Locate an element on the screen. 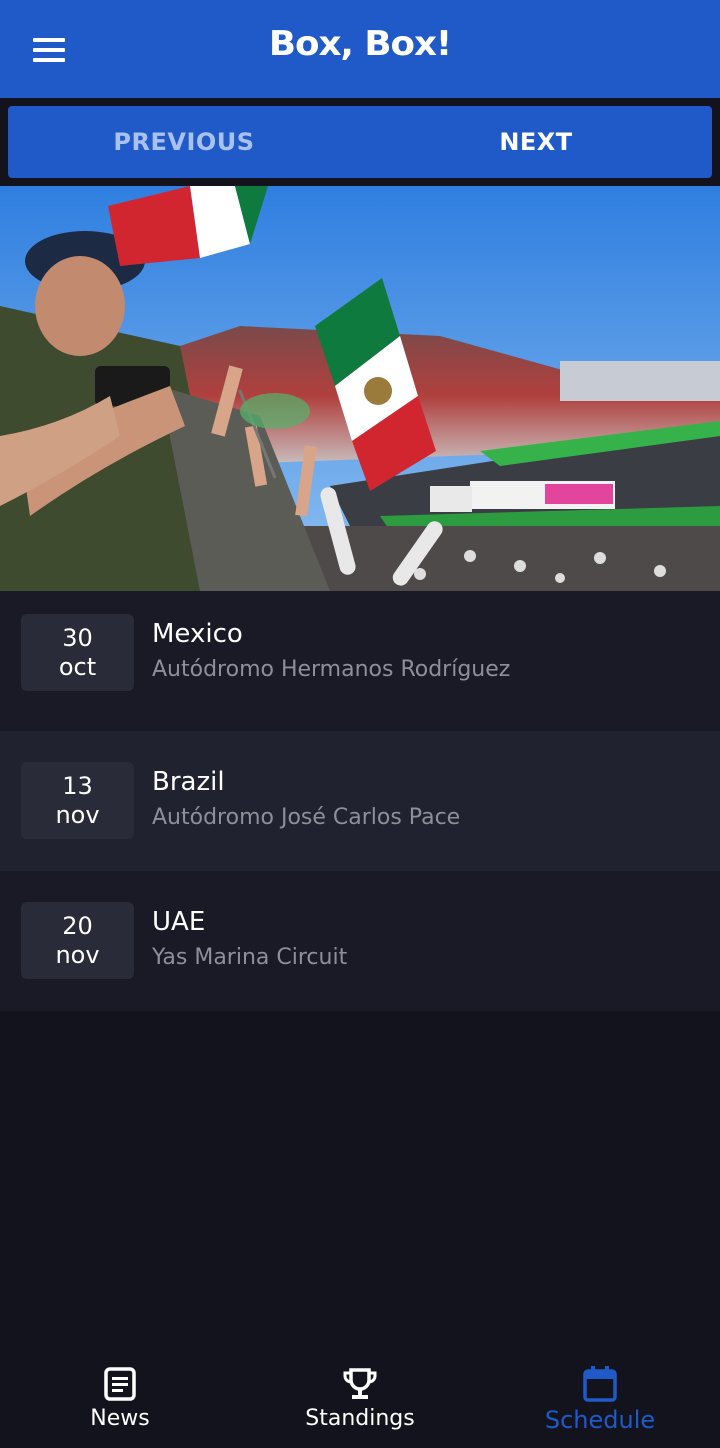  race-country: Brazil is located at coordinates (188, 782).